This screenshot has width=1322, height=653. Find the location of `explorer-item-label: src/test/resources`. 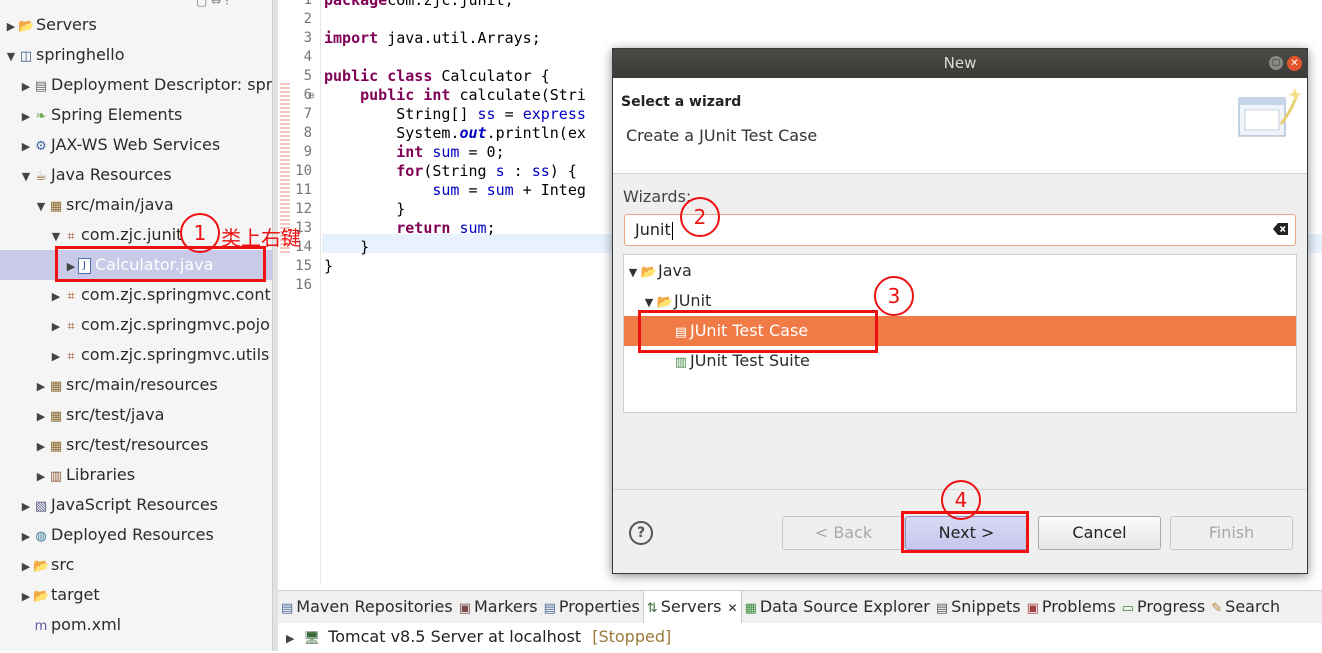

explorer-item-label: src/test/resources is located at coordinates (137, 444).